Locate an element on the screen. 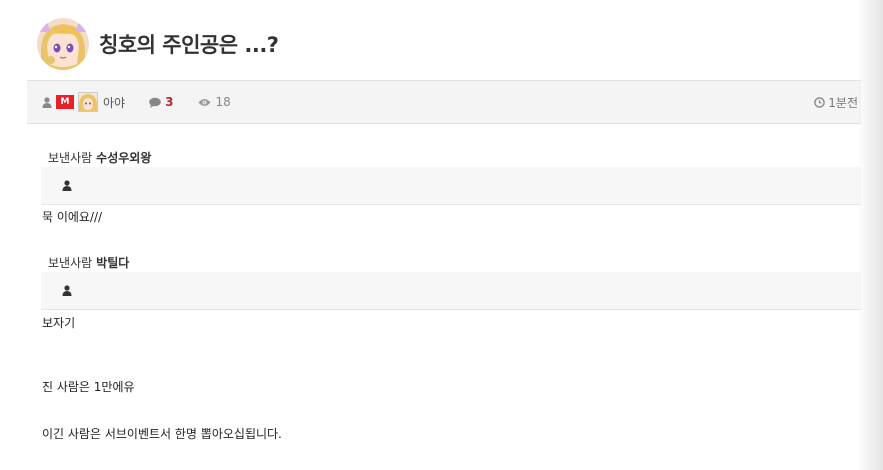 The width and height of the screenshot is (883, 470). anime-avatar-image is located at coordinates (63, 44).